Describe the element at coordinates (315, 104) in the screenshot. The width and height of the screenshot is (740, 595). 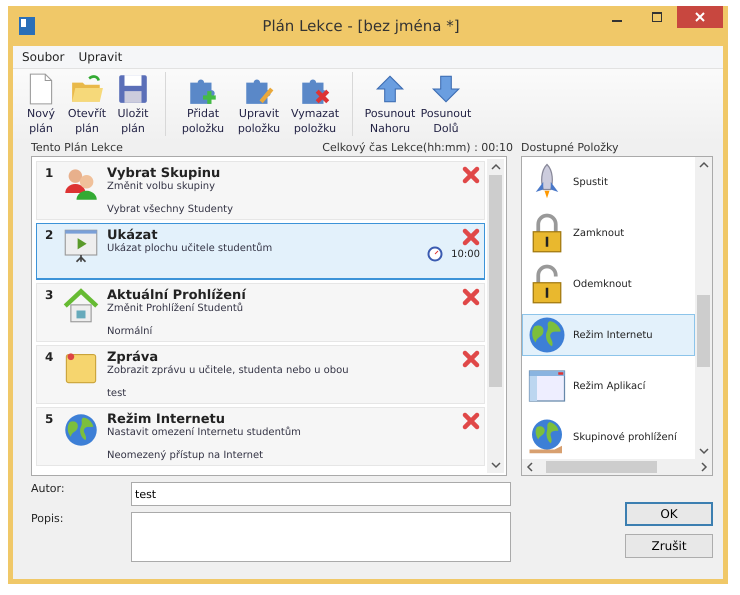
I see `toolbar-button: Vymazat položku` at that location.